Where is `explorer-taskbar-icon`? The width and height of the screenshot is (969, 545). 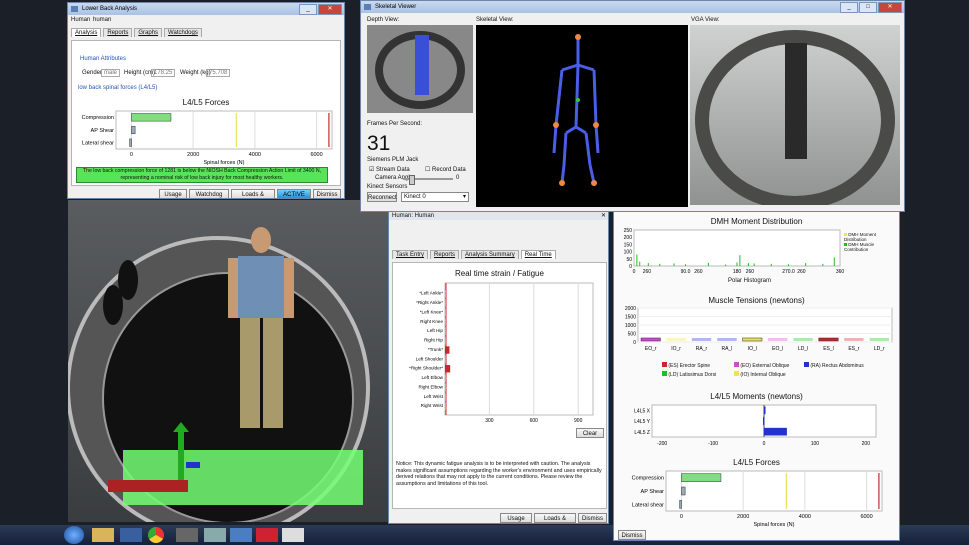 explorer-taskbar-icon is located at coordinates (103, 535).